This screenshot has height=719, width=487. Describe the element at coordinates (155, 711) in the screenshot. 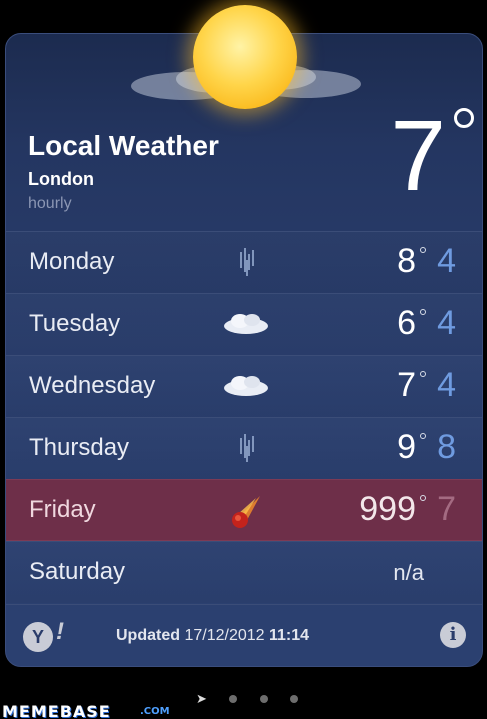

I see `watermark-domain: .COM` at that location.